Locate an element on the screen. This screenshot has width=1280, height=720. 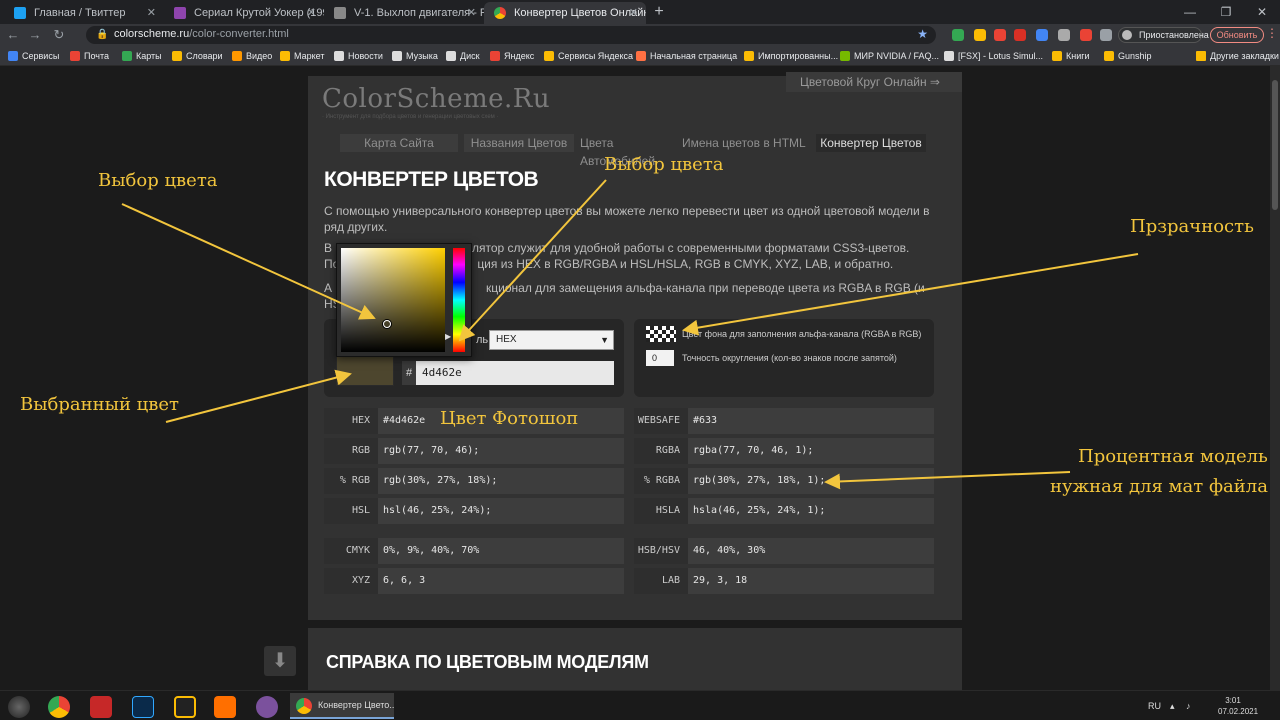
profile-button: Приостановлена is located at coordinates (1163, 35).